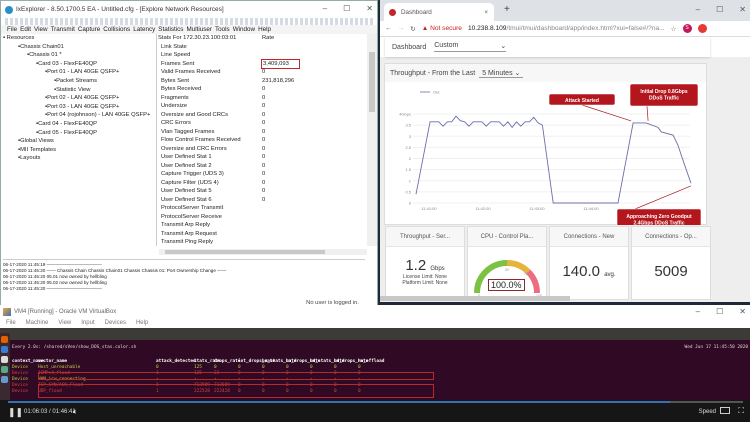 The image size is (750, 422). I want to click on stats-row: Bytes Received 0, so click(261, 89).